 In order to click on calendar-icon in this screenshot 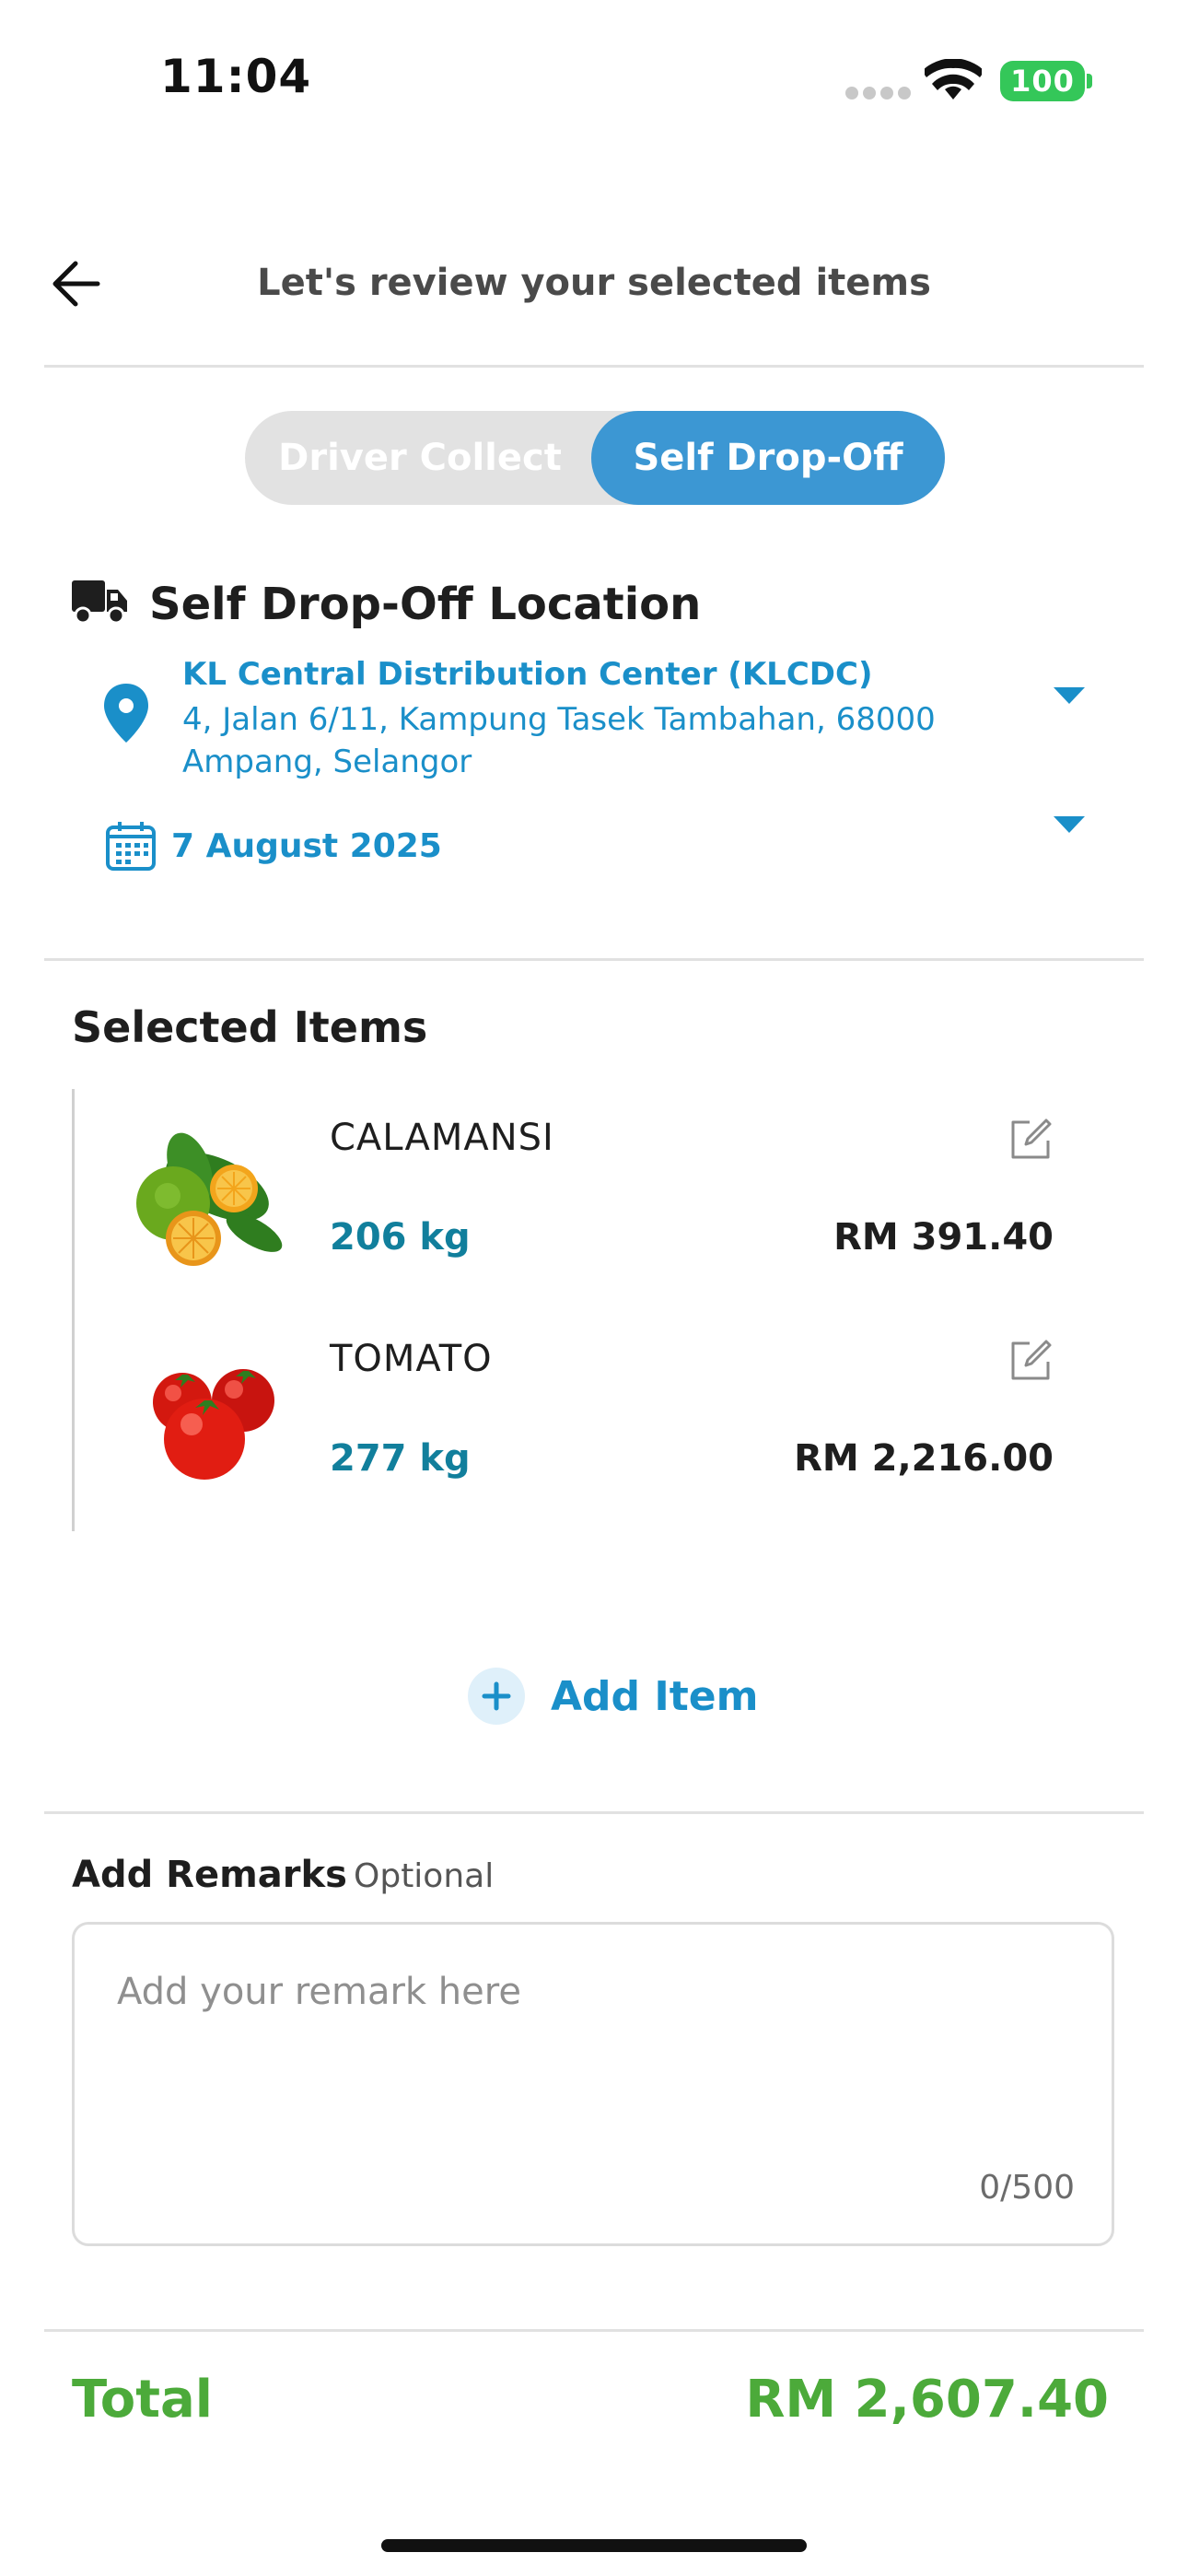, I will do `click(131, 846)`.